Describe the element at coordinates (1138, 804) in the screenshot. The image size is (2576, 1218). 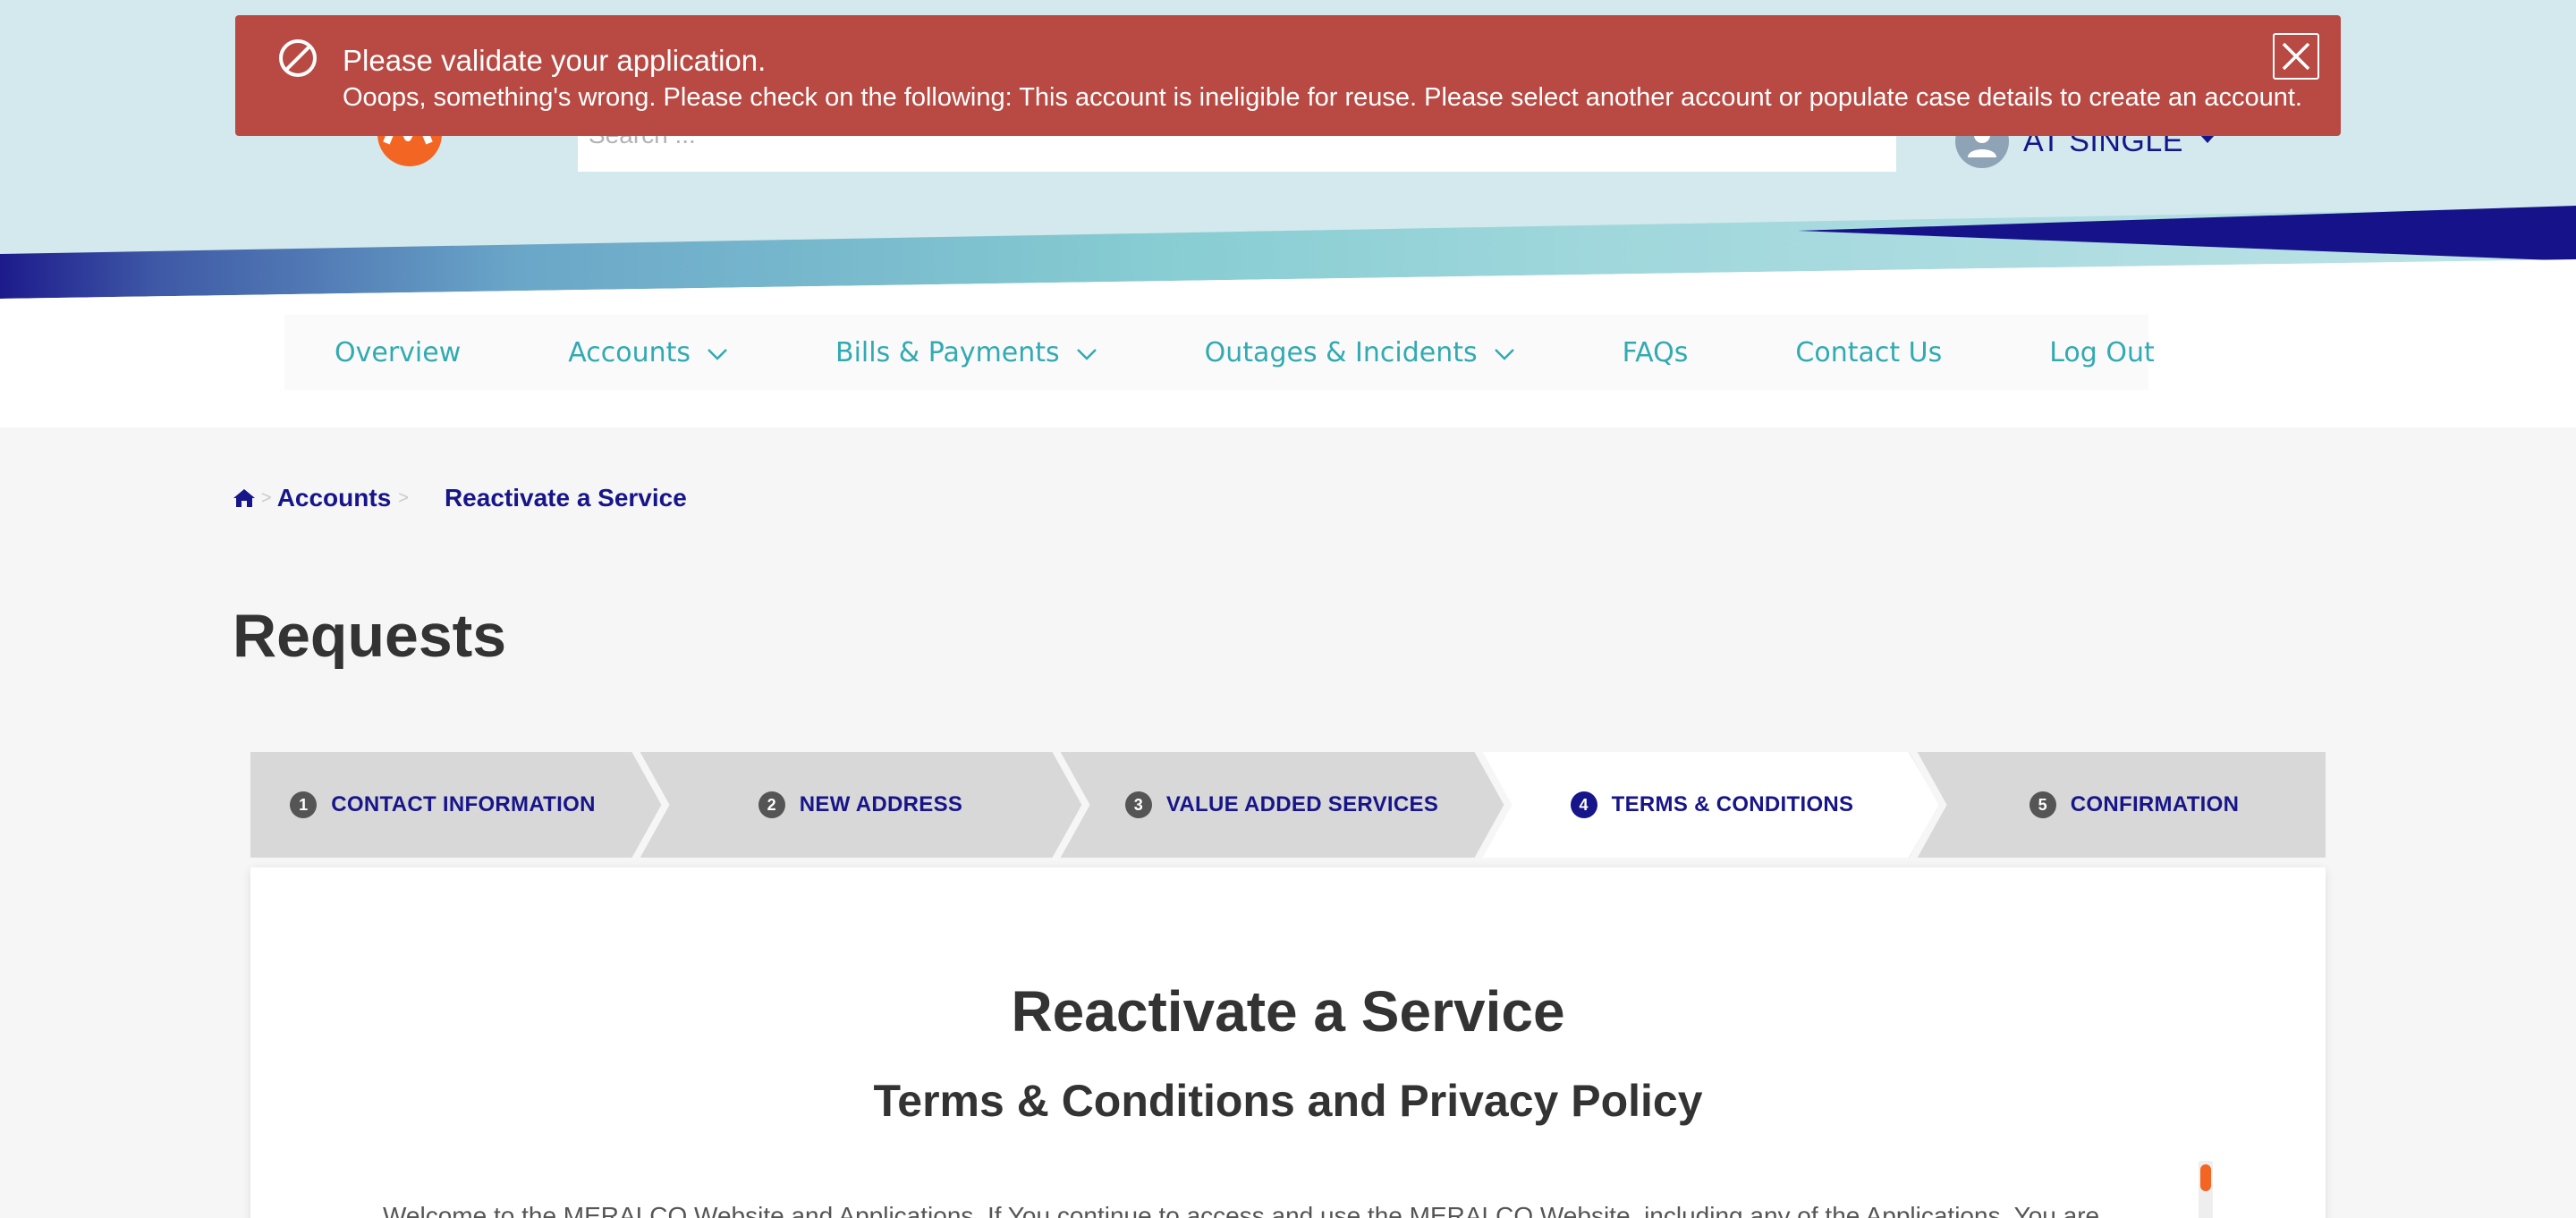
I see `step-number: 3` at that location.